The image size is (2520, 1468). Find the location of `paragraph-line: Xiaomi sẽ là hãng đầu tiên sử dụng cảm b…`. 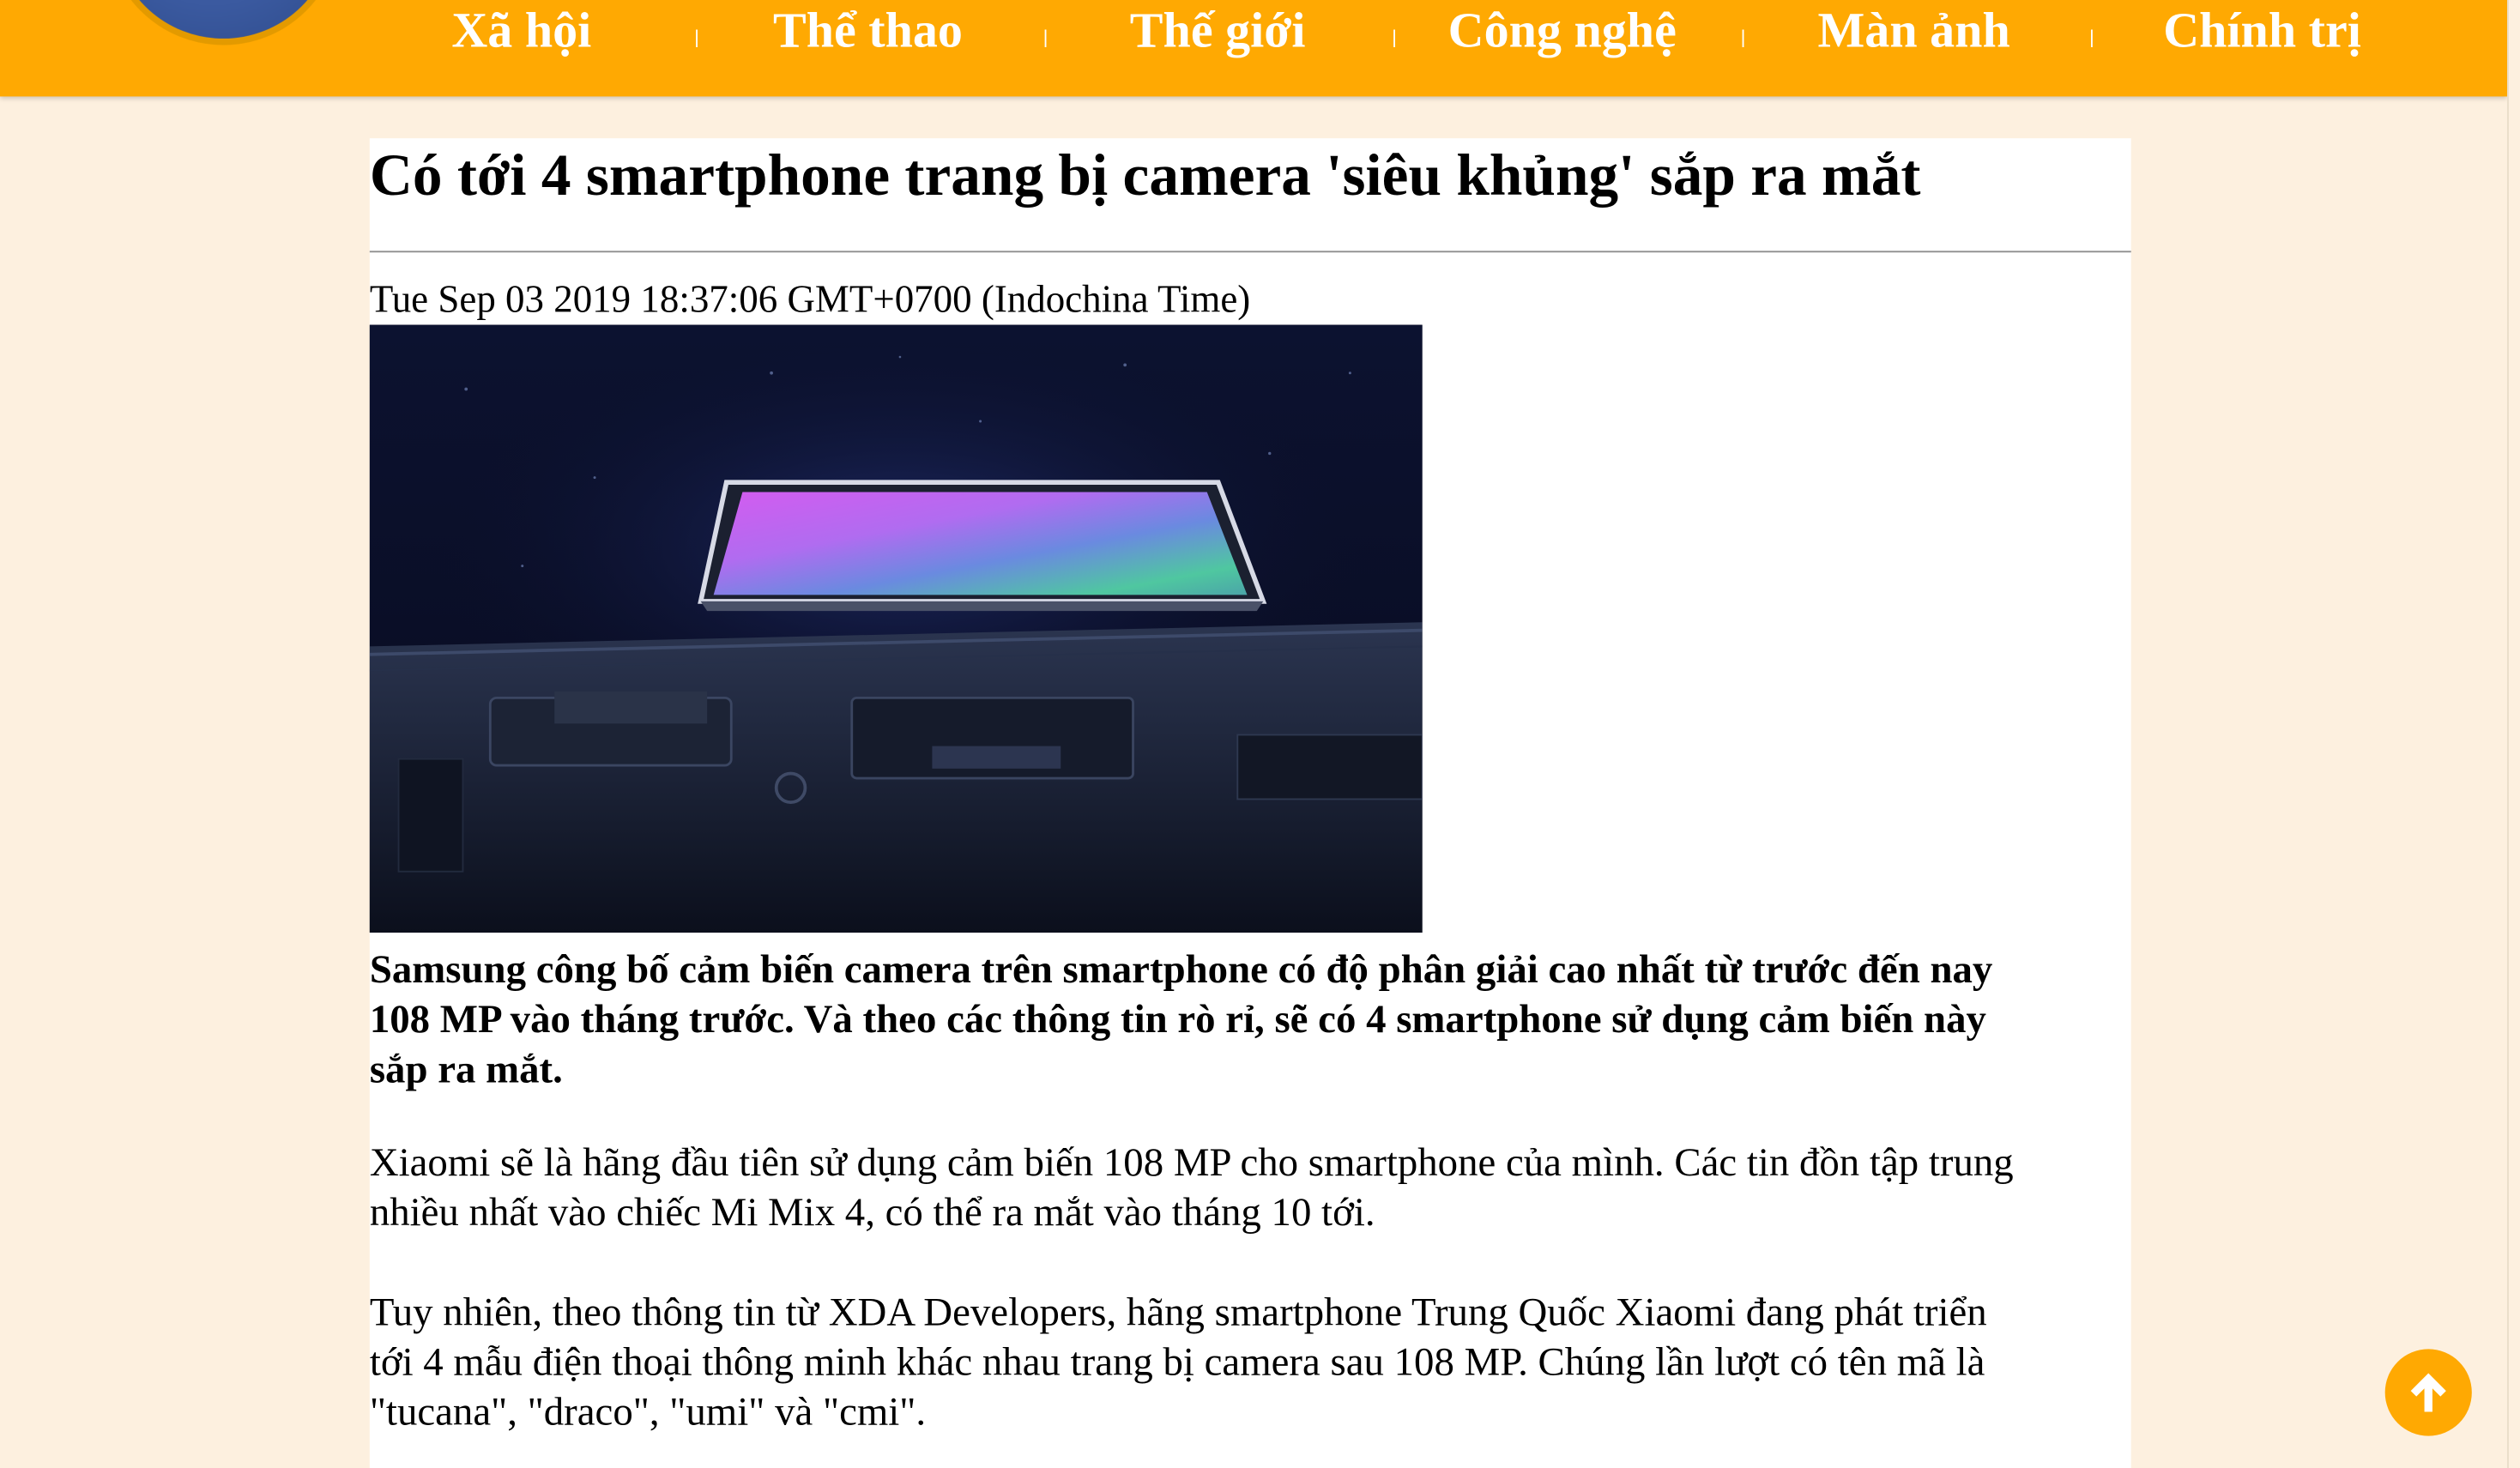

paragraph-line: Xiaomi sẽ là hãng đầu tiên sử dụng cảm b… is located at coordinates (1191, 1163).